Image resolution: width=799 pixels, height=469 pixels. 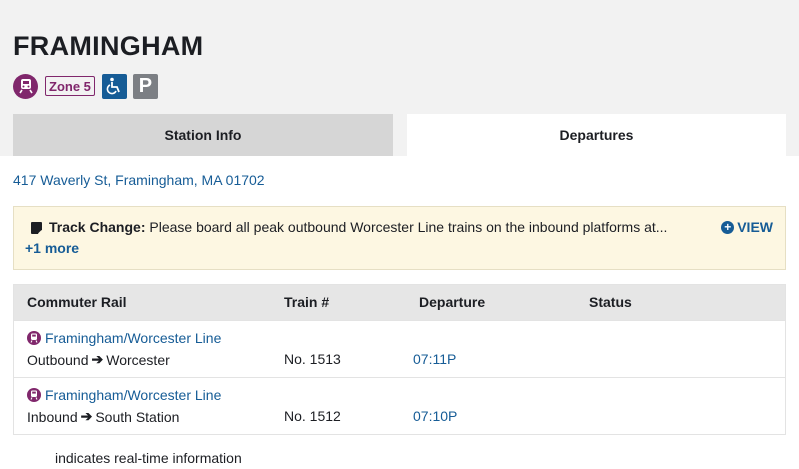 What do you see at coordinates (312, 416) in the screenshot?
I see `train-number: No. 1512` at bounding box center [312, 416].